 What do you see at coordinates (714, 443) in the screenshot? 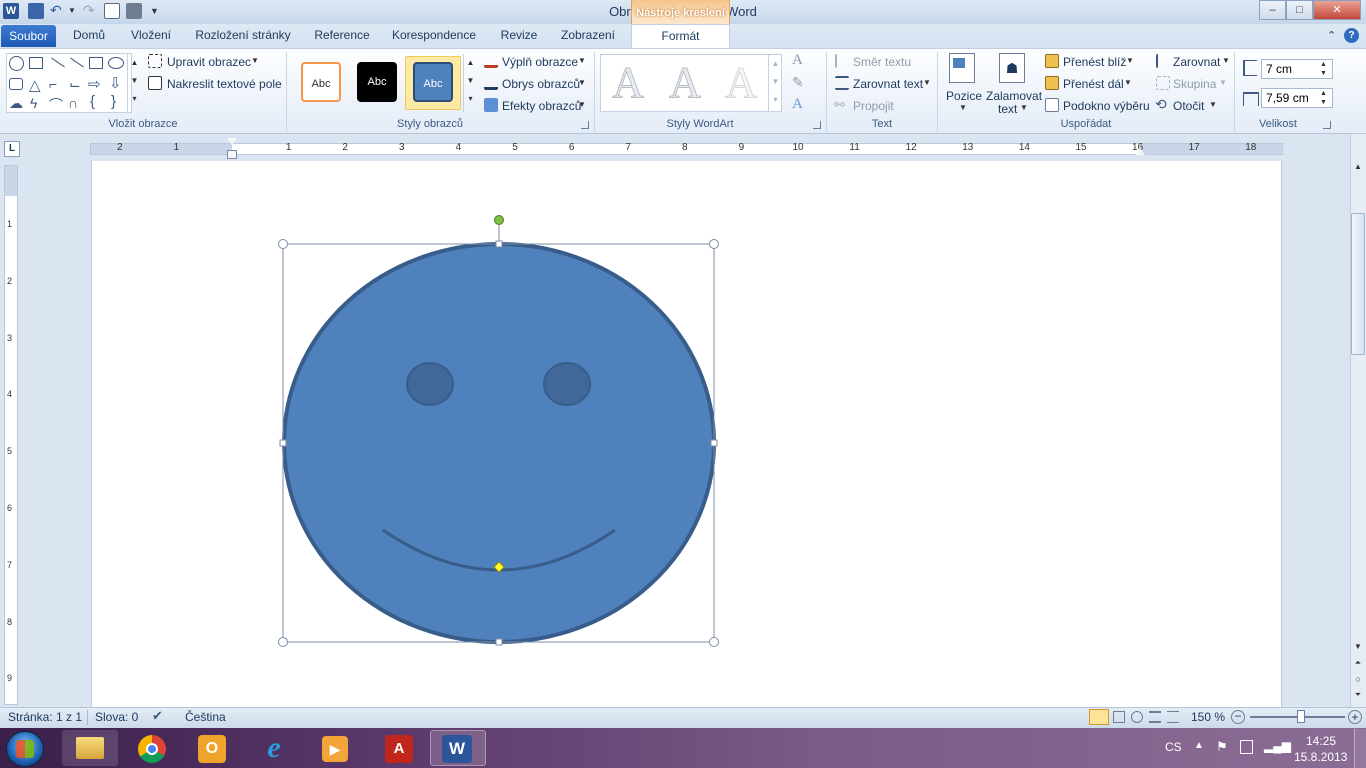
I see `resize-handle-right` at bounding box center [714, 443].